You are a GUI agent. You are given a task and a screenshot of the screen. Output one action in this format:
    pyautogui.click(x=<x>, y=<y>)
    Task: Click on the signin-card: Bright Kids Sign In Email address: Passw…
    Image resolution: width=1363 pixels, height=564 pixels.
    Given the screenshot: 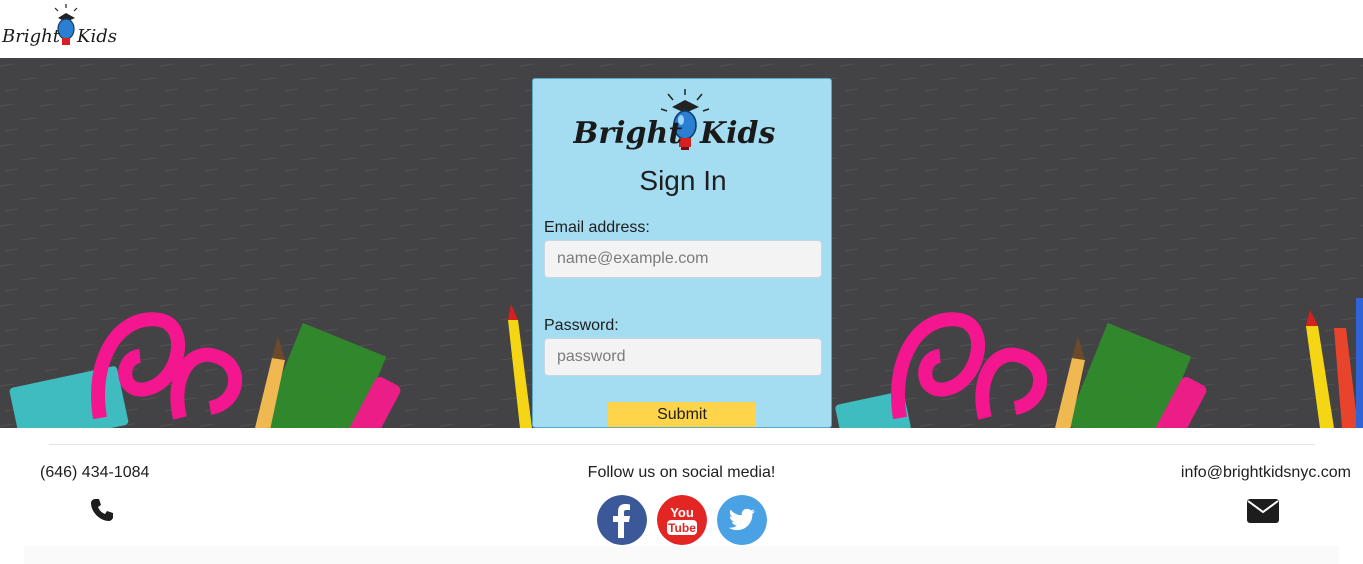 What is the action you would take?
    pyautogui.click(x=682, y=253)
    